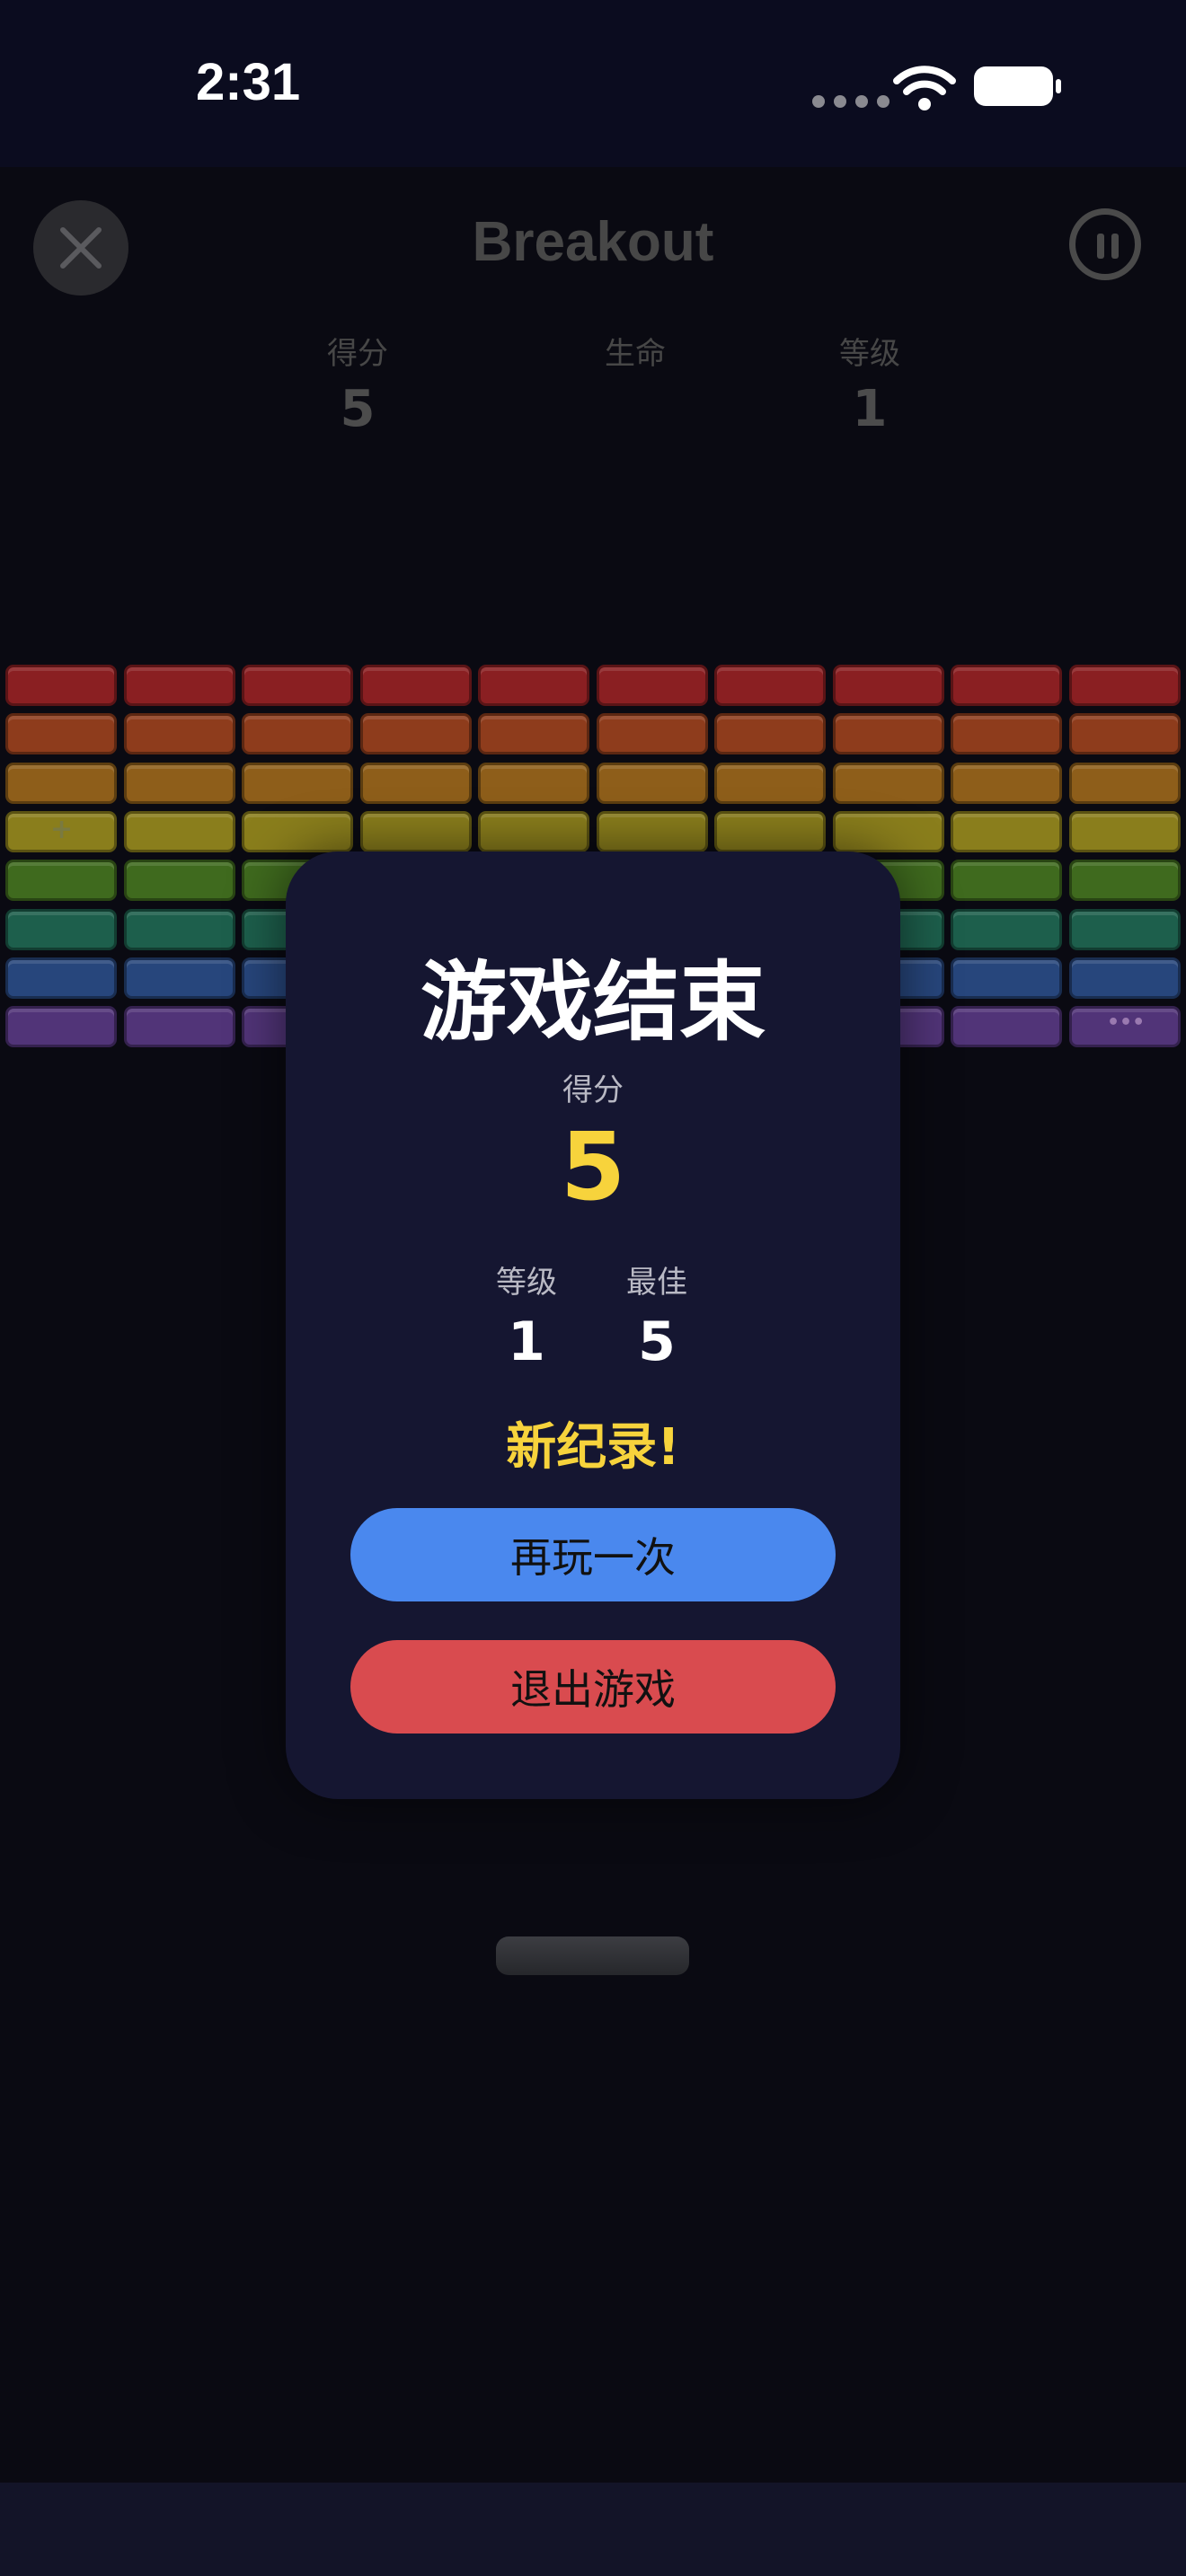 The width and height of the screenshot is (1186, 2576). What do you see at coordinates (593, 1002) in the screenshot?
I see `game-over-title: 游戏结束` at bounding box center [593, 1002].